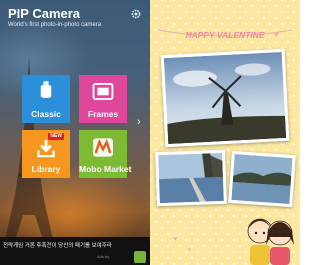 The width and height of the screenshot is (320, 265). Describe the element at coordinates (140, 257) in the screenshot. I see `android-icon` at that location.